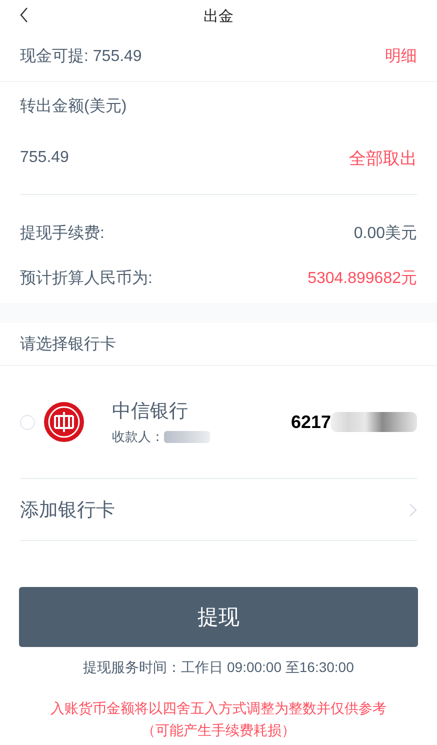  I want to click on available-cash: 现金可提: 755.49, so click(81, 57).